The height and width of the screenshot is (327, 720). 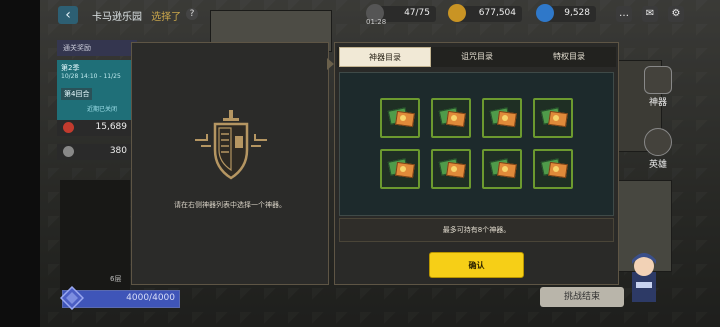 I want to click on defense-icon, so click(x=68, y=151).